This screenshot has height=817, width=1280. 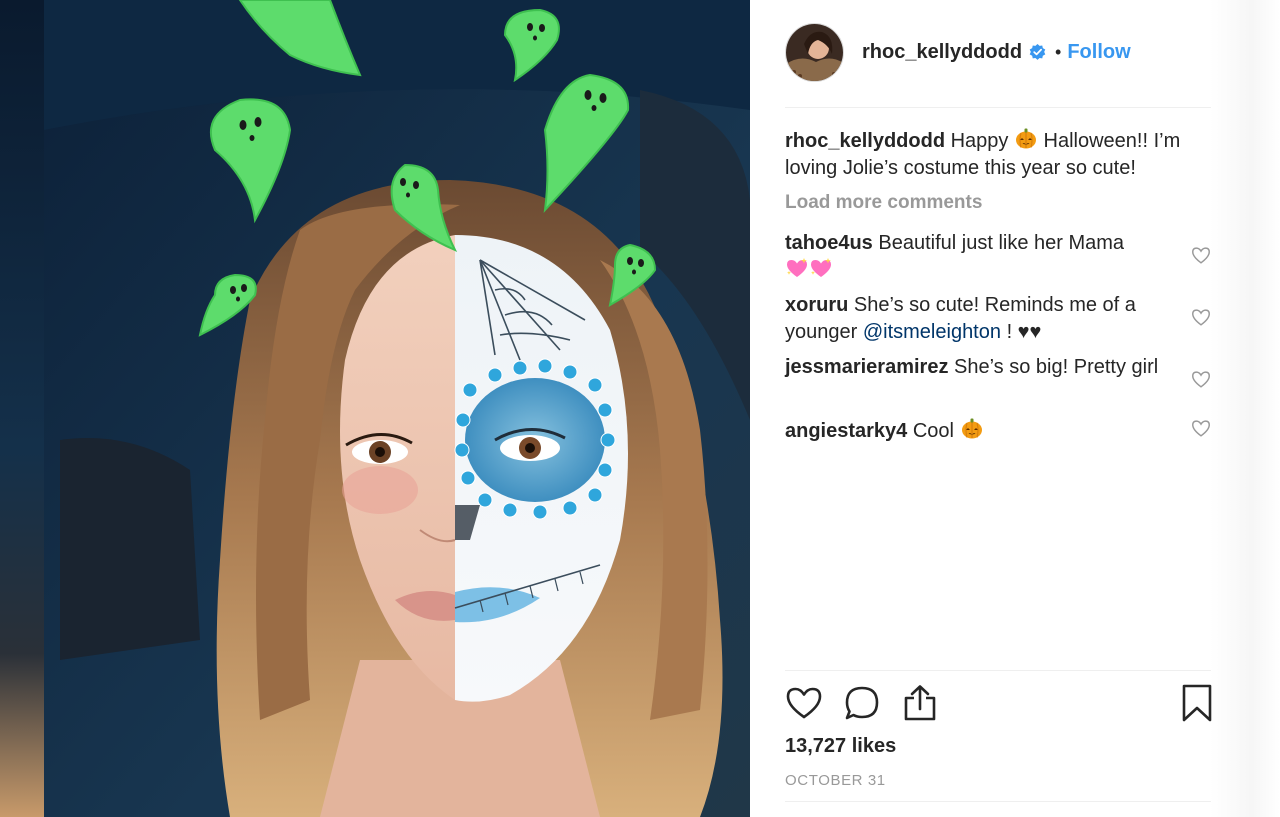 What do you see at coordinates (862, 703) in the screenshot?
I see `comment-bubble-icon` at bounding box center [862, 703].